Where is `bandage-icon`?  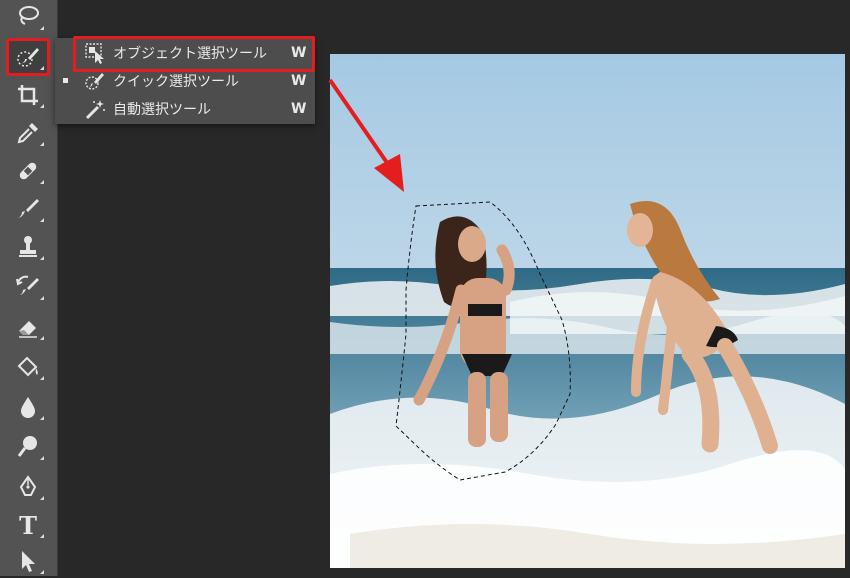
bandage-icon is located at coordinates (28, 171).